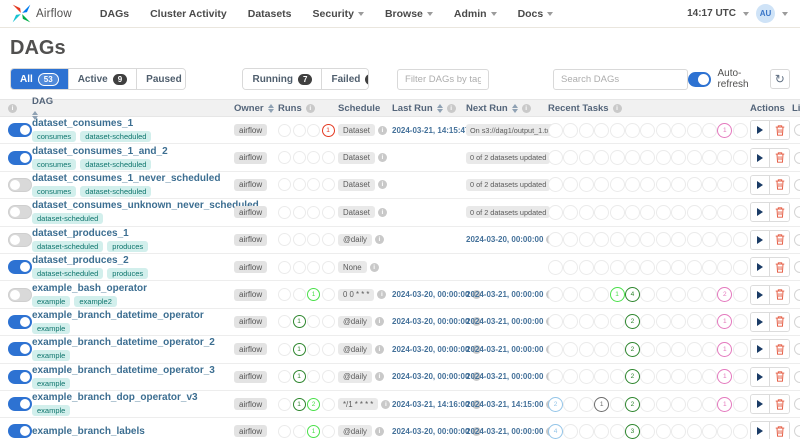  I want to click on run-circle-success, so click(299, 267).